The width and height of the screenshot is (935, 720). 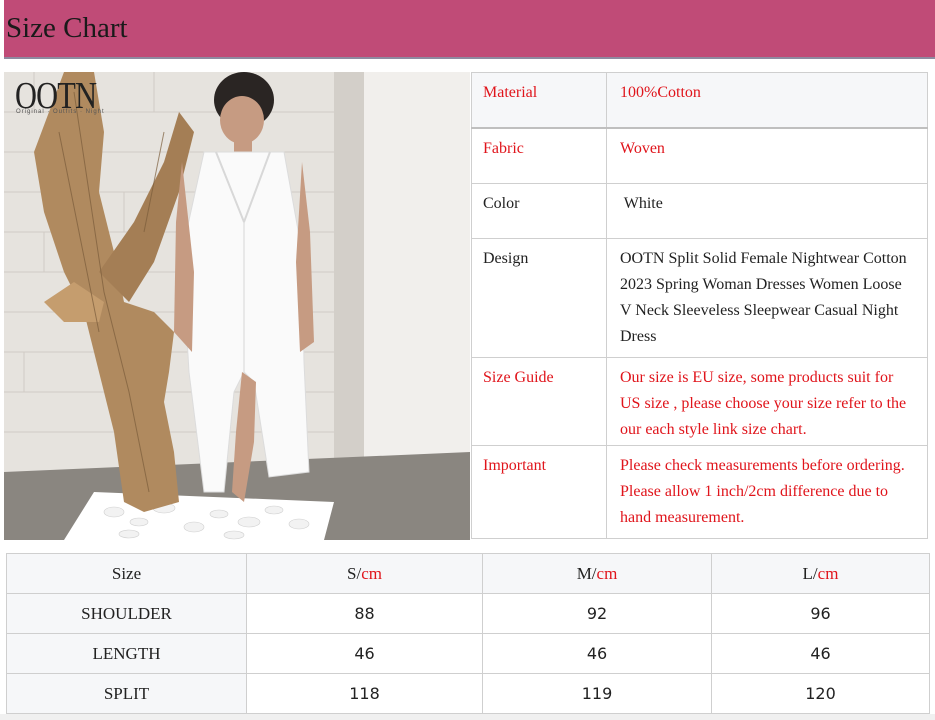 What do you see at coordinates (539, 401) in the screenshot?
I see `spec-label: Size Guide` at bounding box center [539, 401].